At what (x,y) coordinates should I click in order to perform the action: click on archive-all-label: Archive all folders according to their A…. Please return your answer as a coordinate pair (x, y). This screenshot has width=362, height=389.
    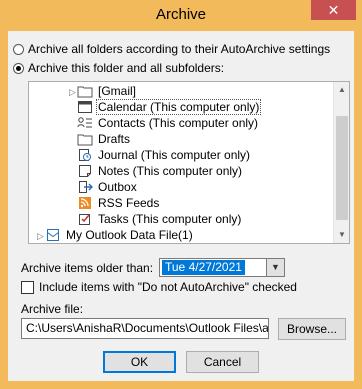
    Looking at the image, I should click on (179, 49).